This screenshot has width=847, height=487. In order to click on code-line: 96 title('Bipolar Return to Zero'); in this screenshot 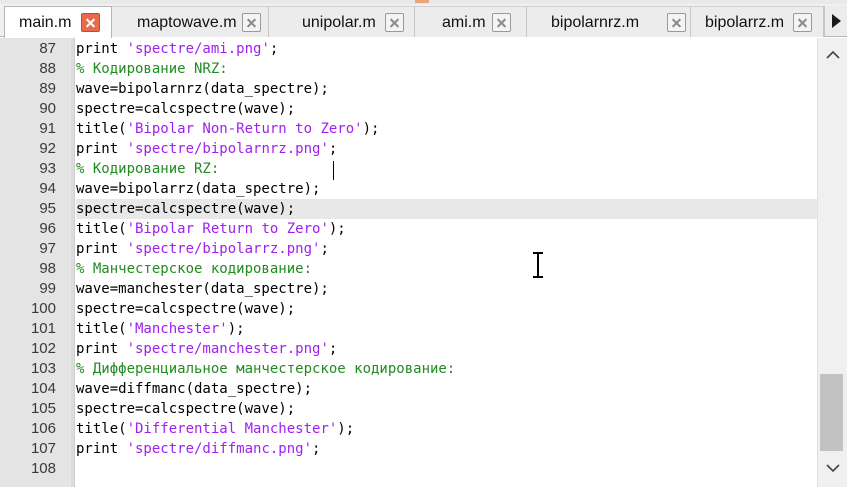, I will do `click(408, 229)`.